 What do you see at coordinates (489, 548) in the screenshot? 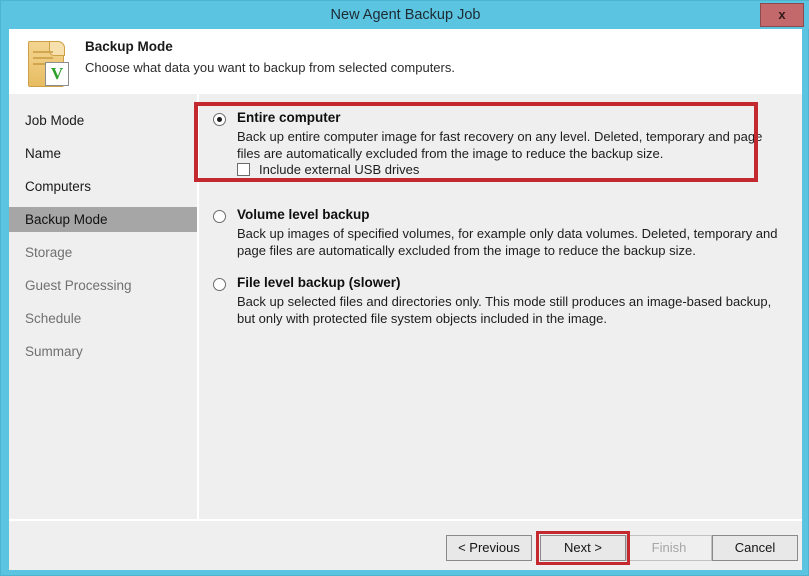
I see `previous-button: < Previous` at bounding box center [489, 548].